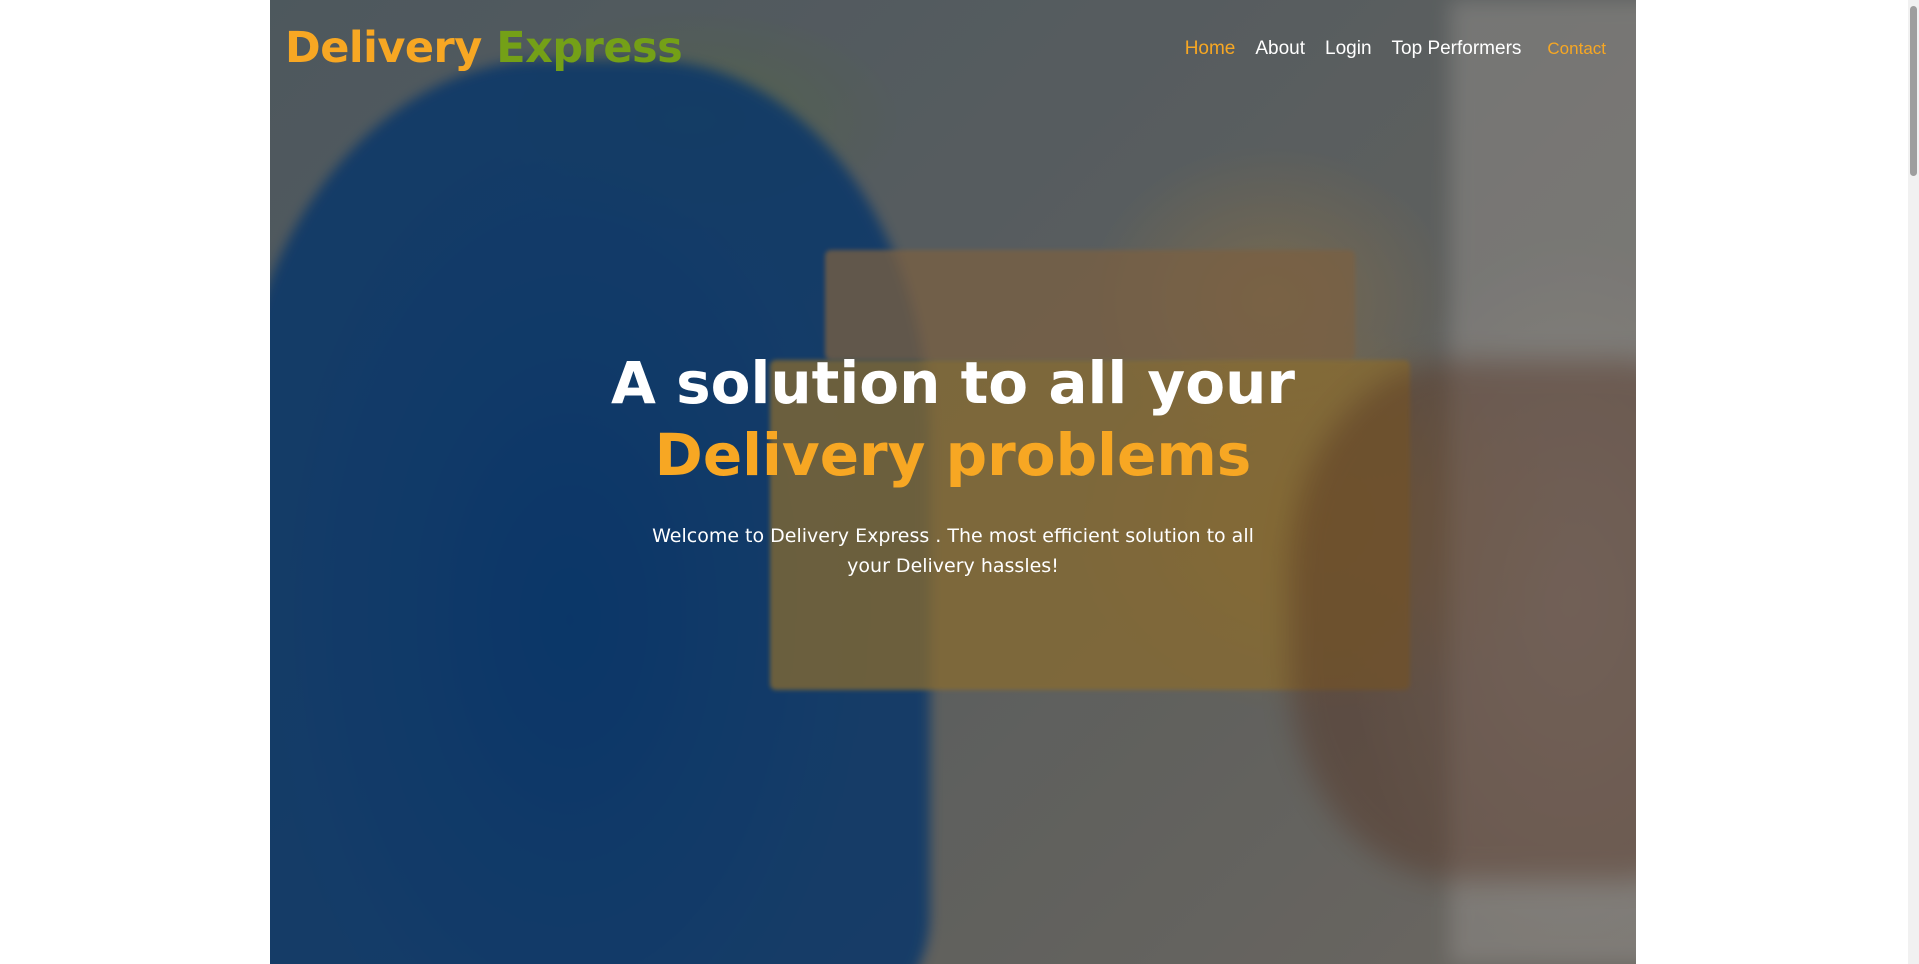  Describe the element at coordinates (1385, 49) in the screenshot. I see `main-nav: Home About Login Top Performers Contact` at that location.